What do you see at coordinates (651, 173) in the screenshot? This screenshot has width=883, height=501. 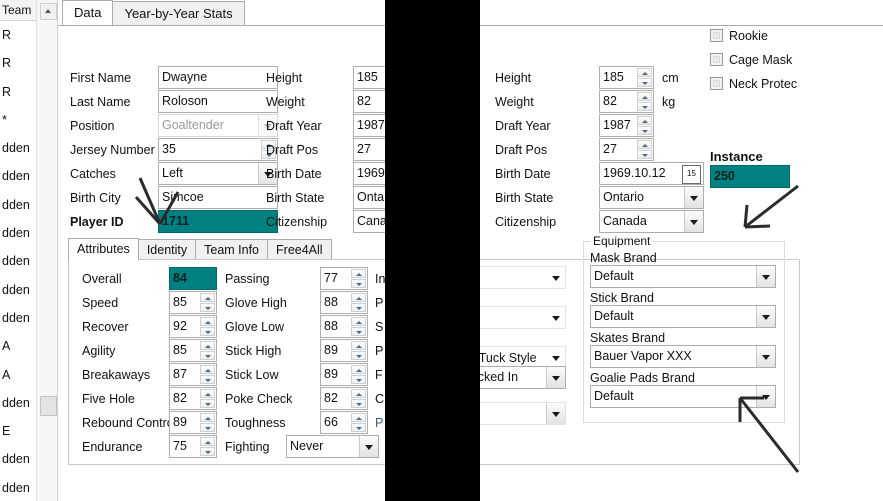 I see `birth-date-input-right: 1969.10.12 15` at bounding box center [651, 173].